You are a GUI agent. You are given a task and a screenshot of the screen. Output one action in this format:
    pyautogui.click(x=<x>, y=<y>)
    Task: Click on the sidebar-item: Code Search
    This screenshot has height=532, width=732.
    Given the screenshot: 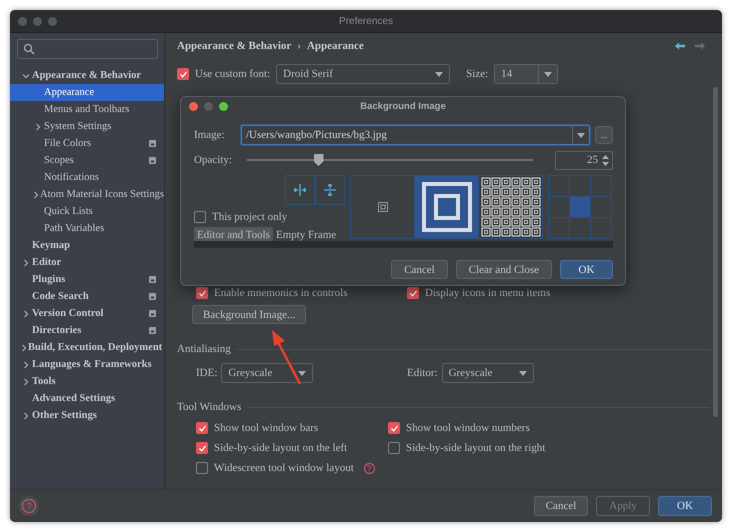 What is the action you would take?
    pyautogui.click(x=87, y=296)
    